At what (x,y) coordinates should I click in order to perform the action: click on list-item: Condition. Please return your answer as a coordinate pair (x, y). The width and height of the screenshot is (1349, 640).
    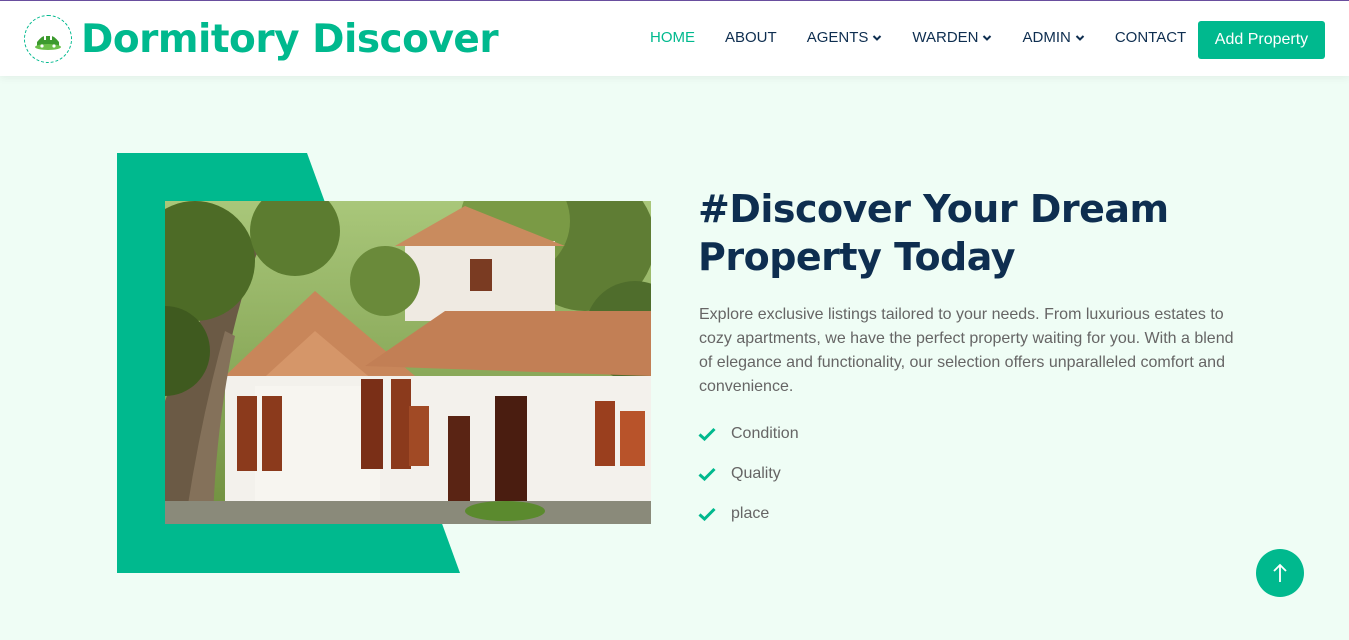
    Looking at the image, I should click on (748, 434).